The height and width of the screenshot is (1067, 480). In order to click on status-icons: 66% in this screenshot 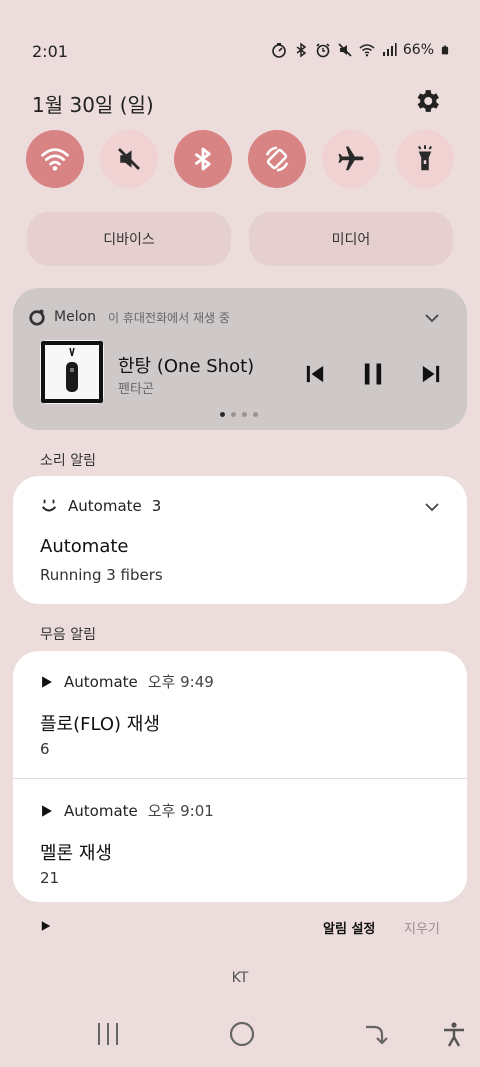, I will do `click(360, 50)`.